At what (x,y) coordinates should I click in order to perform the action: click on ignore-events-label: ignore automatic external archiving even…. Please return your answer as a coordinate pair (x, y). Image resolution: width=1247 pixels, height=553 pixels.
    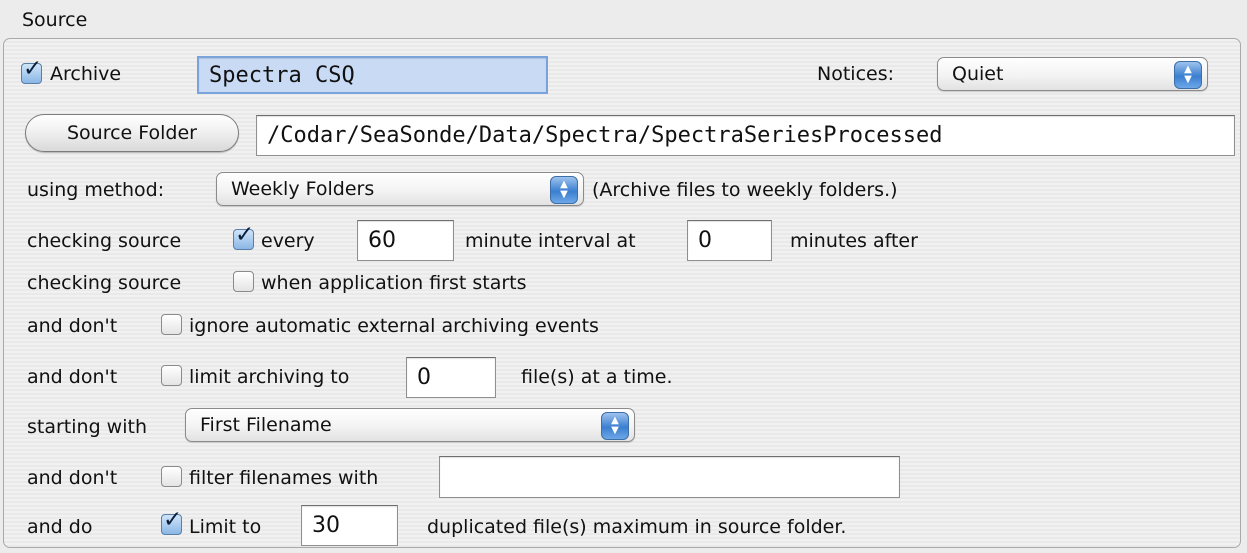
    Looking at the image, I should click on (394, 326).